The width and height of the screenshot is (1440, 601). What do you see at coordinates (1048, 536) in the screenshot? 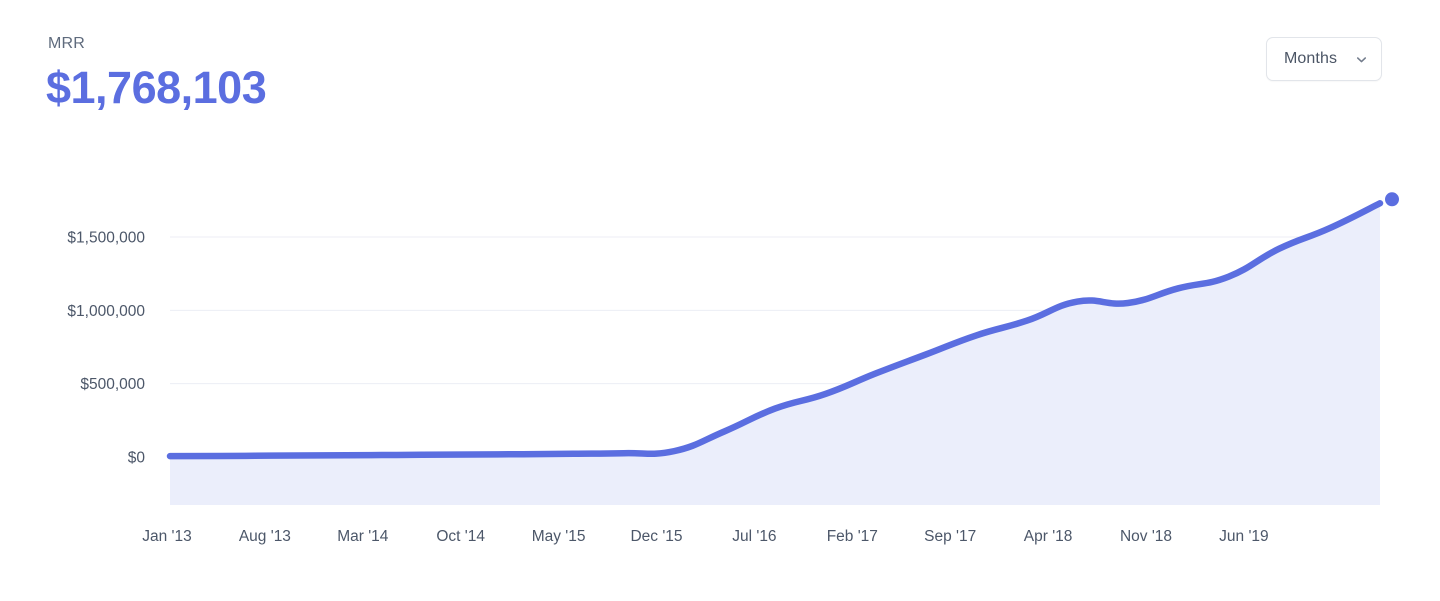
I see `x-axis-tick-label: Apr '18` at bounding box center [1048, 536].